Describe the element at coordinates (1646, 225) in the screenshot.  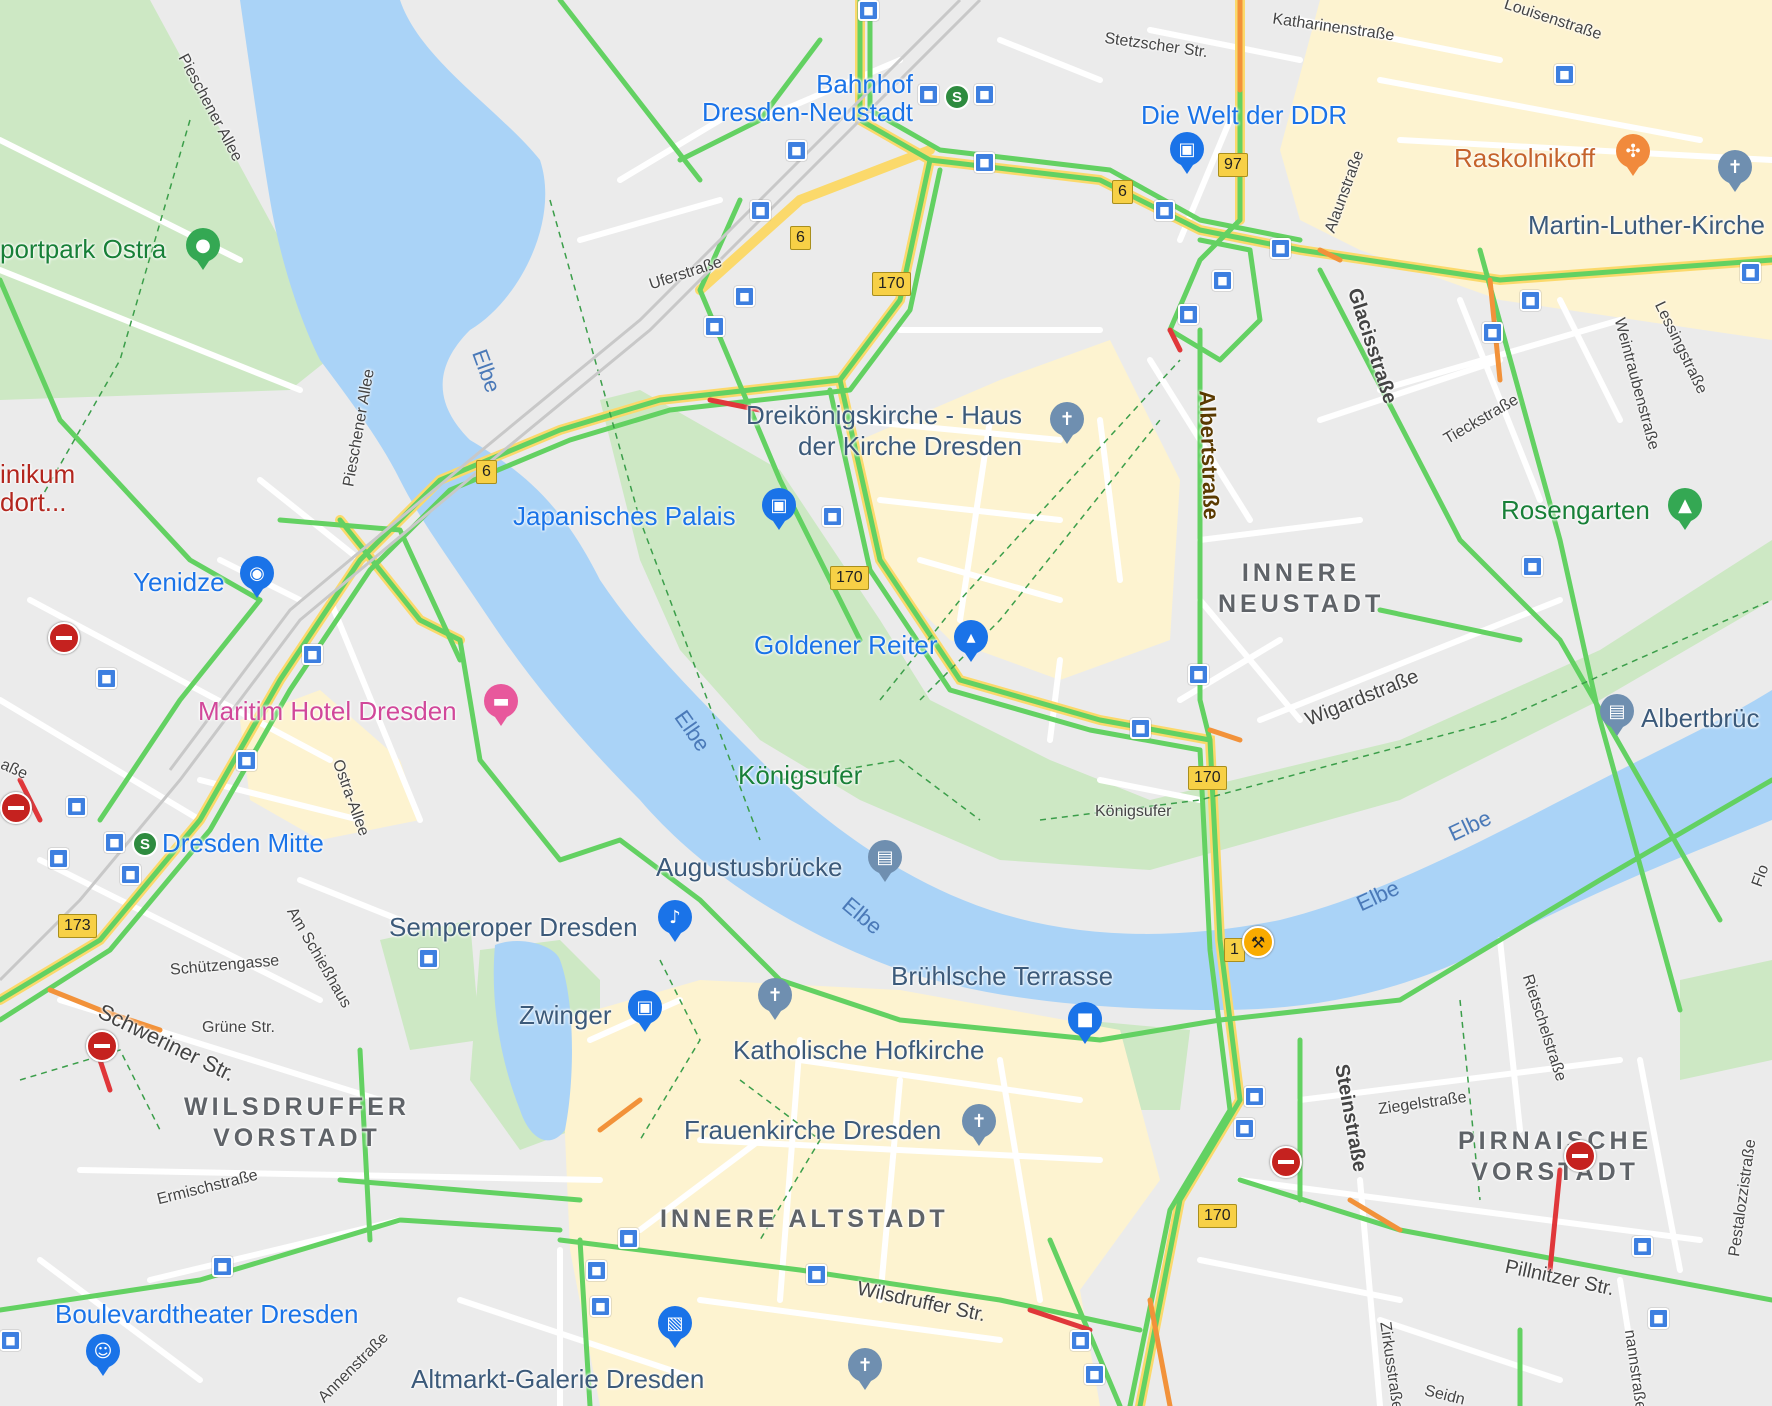
I see `poi-martin-luther: Martin-Luther-Kirche` at that location.